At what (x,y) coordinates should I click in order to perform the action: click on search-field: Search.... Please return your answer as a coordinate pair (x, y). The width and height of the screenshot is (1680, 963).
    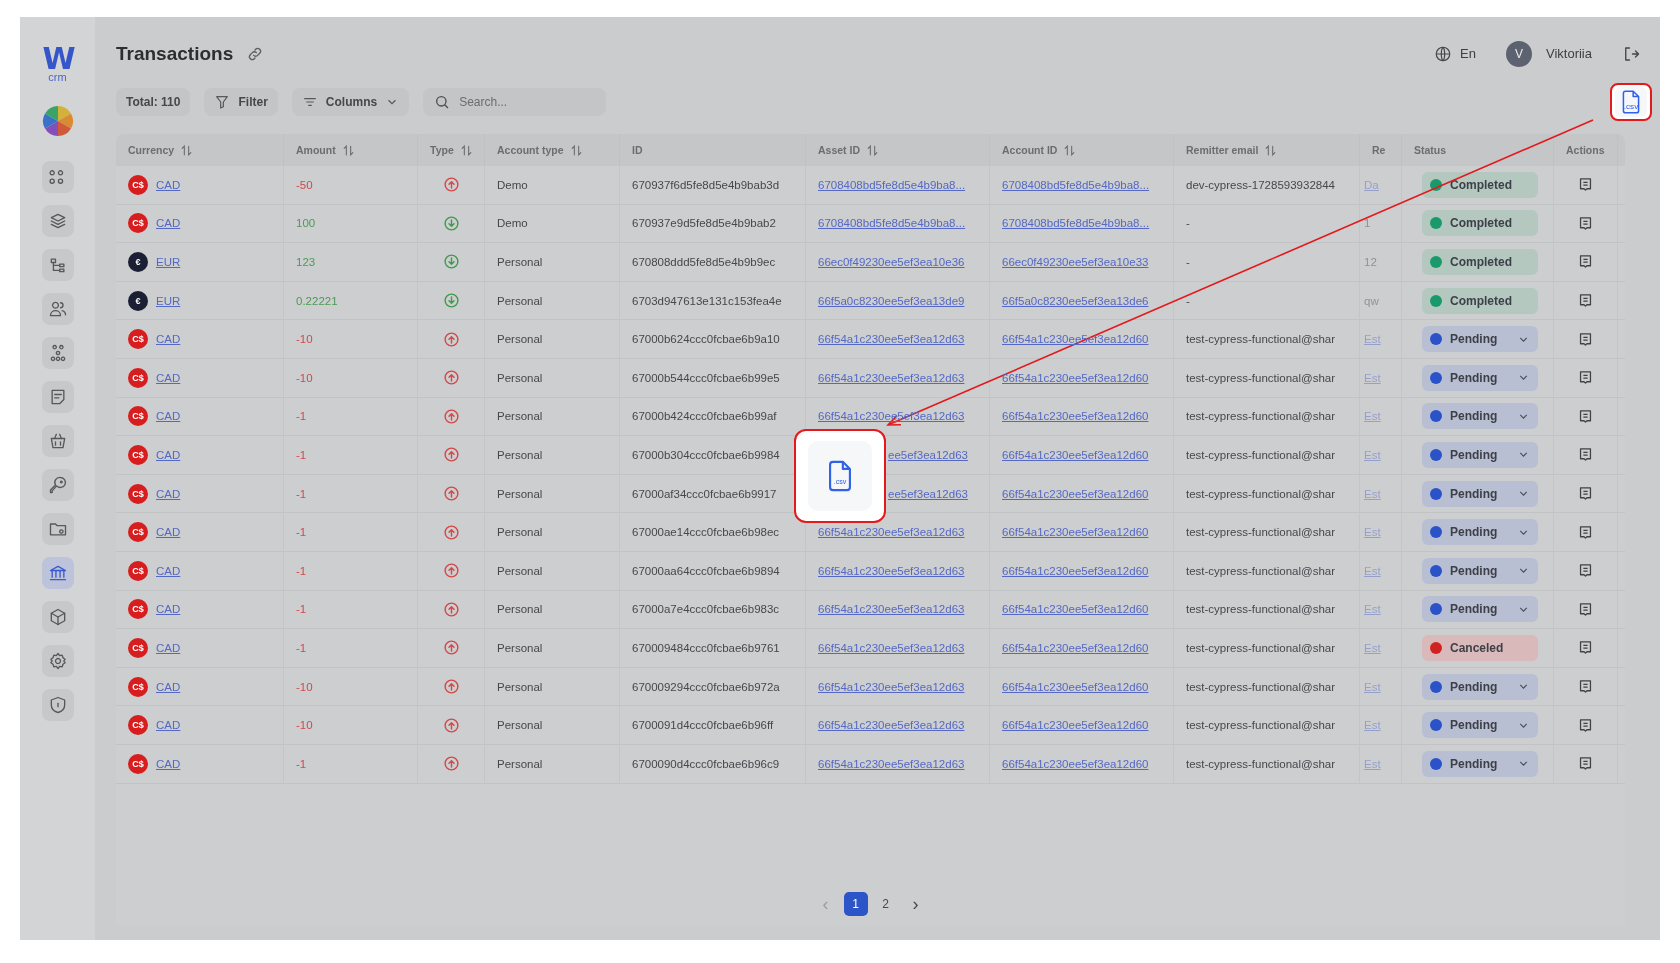
    Looking at the image, I should click on (515, 102).